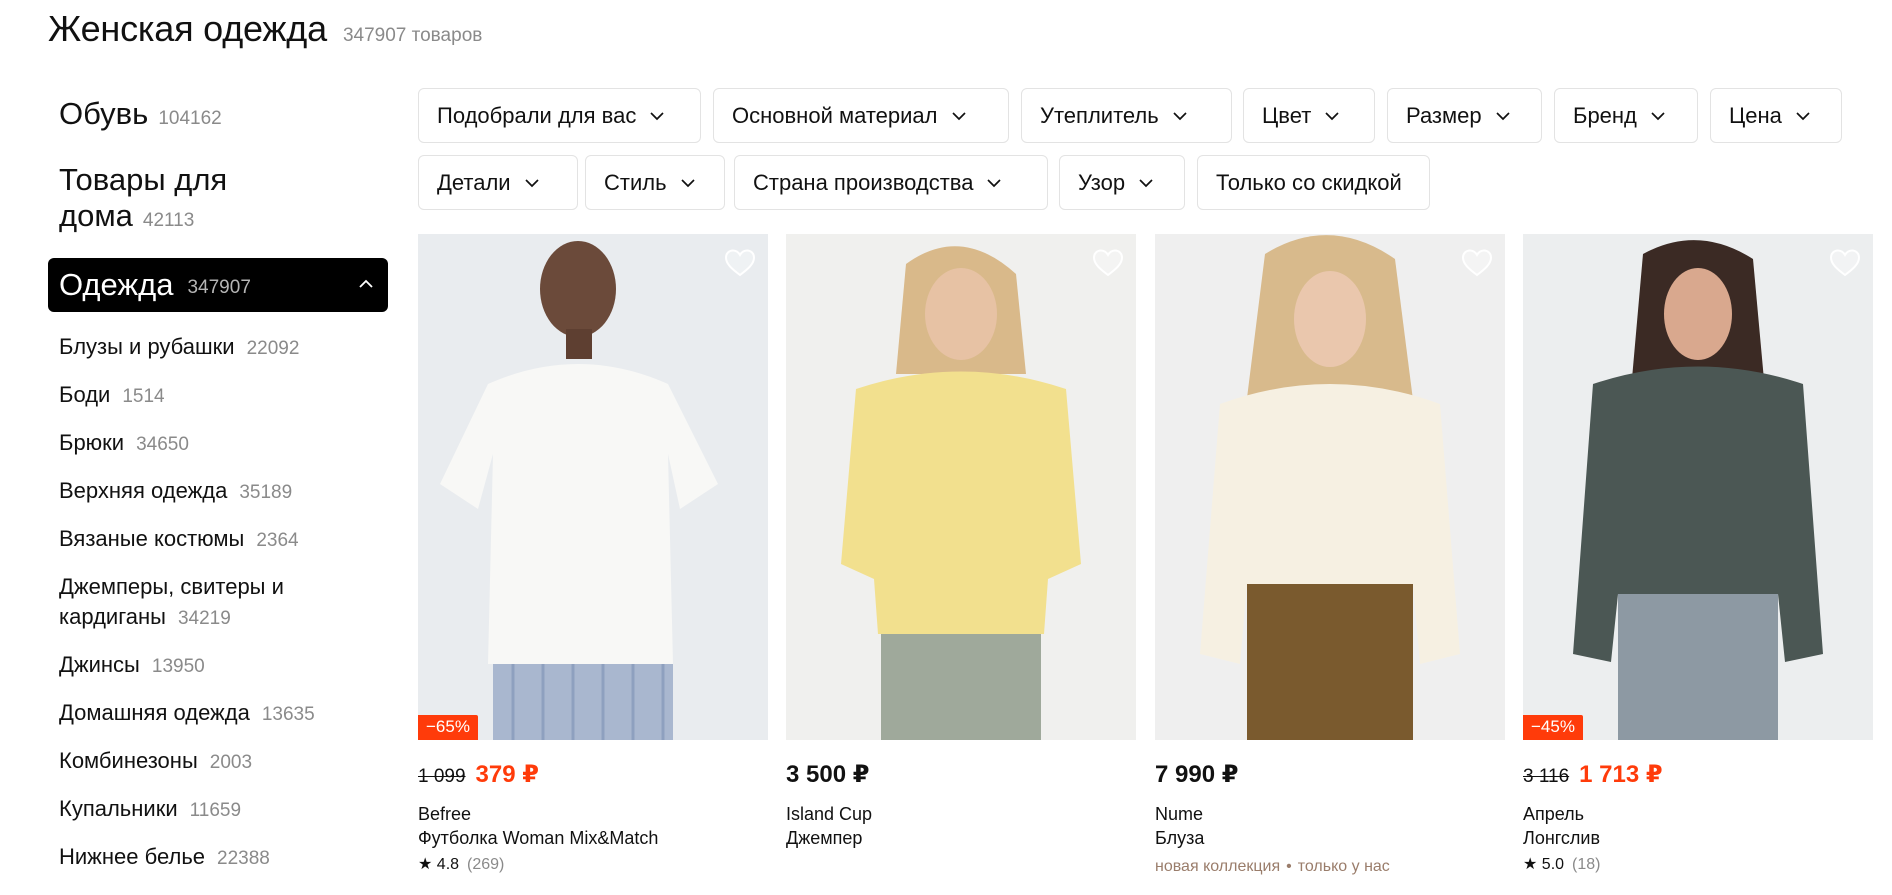 The width and height of the screenshot is (1892, 895). I want to click on subcategory-swimwear: Купальники 11659, so click(209, 810).